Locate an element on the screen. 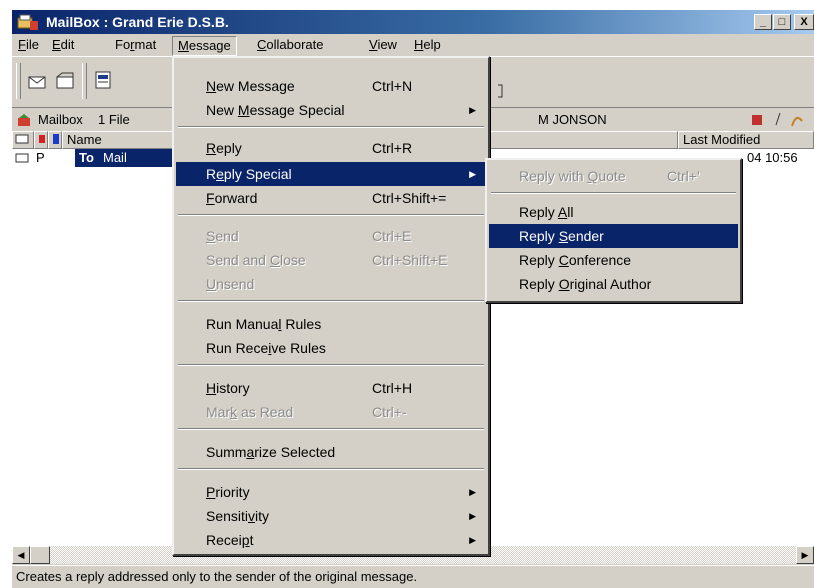 The width and height of the screenshot is (814, 588). menu-bar: File Edit Format Collaborate View Help is located at coordinates (413, 45).